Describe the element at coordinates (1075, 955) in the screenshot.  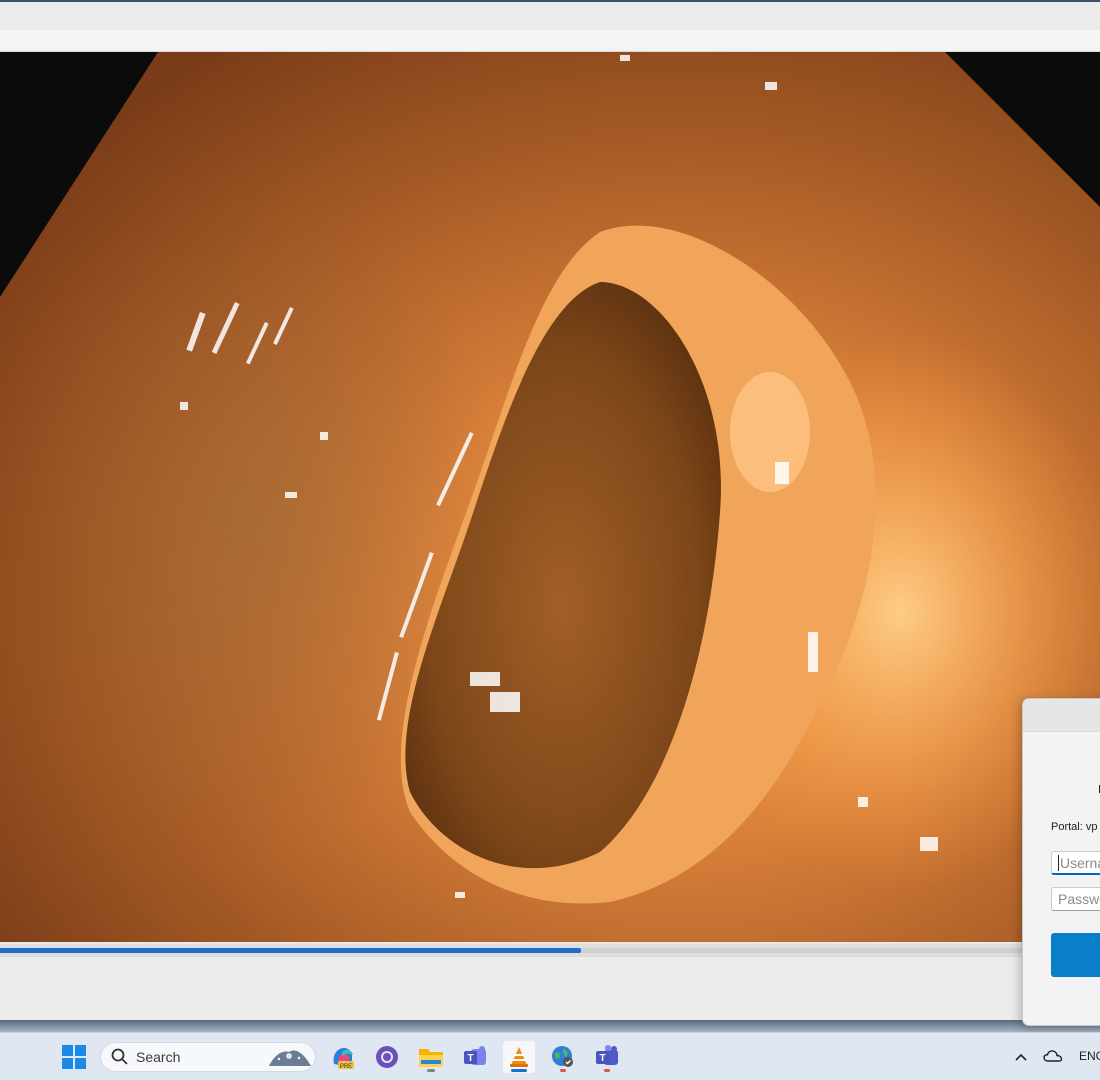
I see `connect-button` at that location.